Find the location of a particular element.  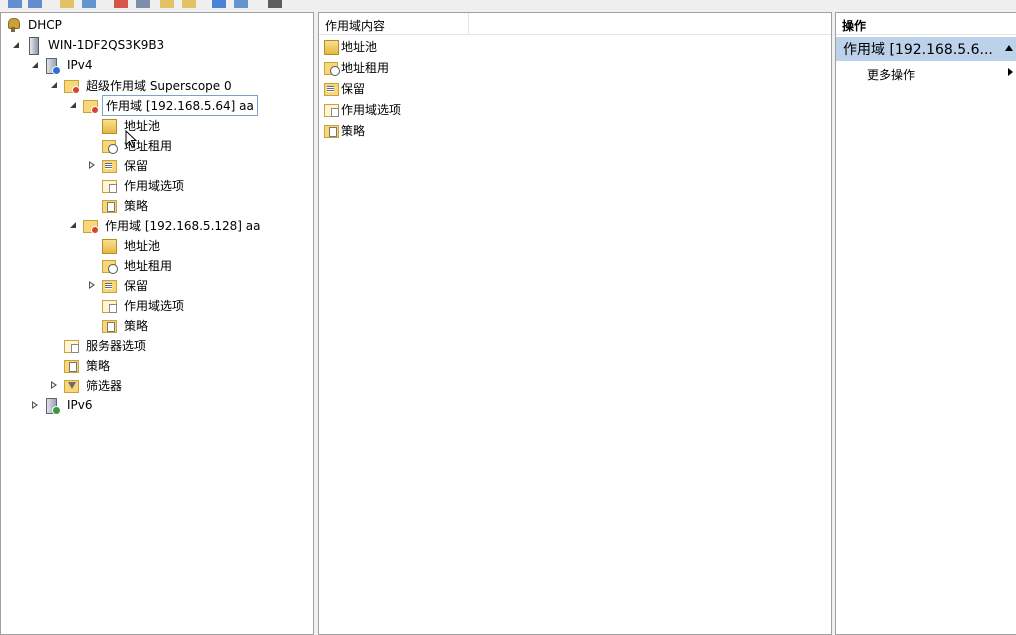

list-item-label: 地址租用 is located at coordinates (365, 67).